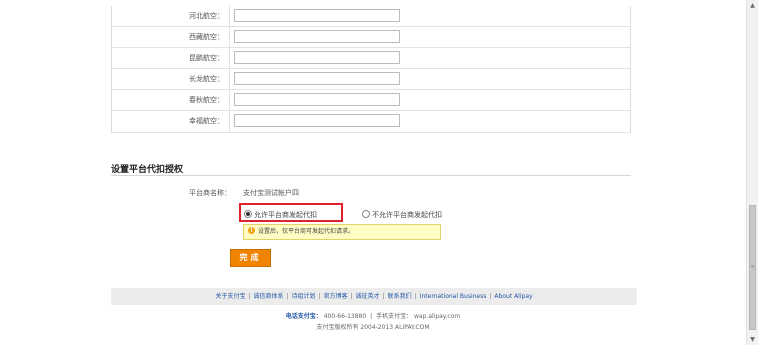  Describe the element at coordinates (230, 296) in the screenshot. I see `footer-link-about: 关于支付宝` at that location.